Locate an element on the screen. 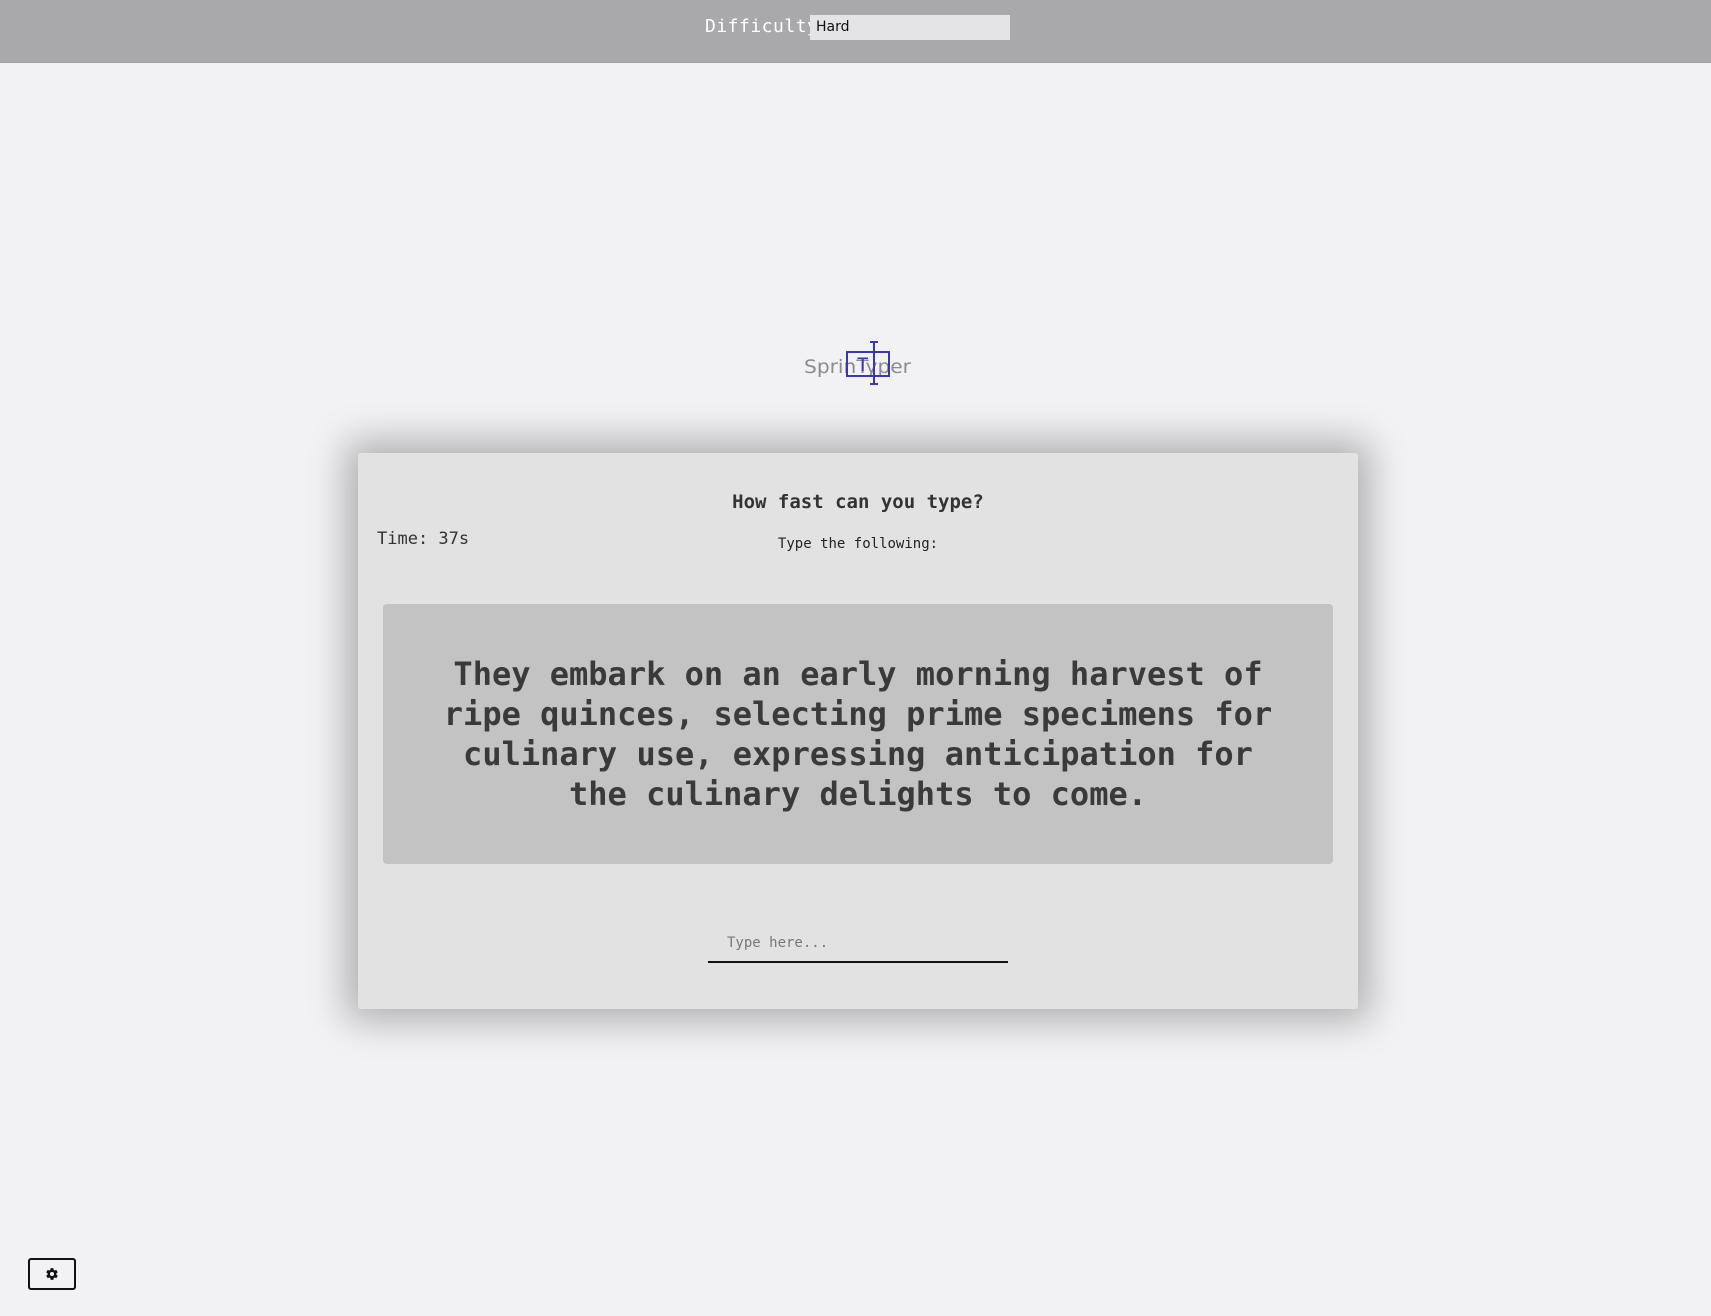 The height and width of the screenshot is (1316, 1711). svg-text: T is located at coordinates (862, 365).